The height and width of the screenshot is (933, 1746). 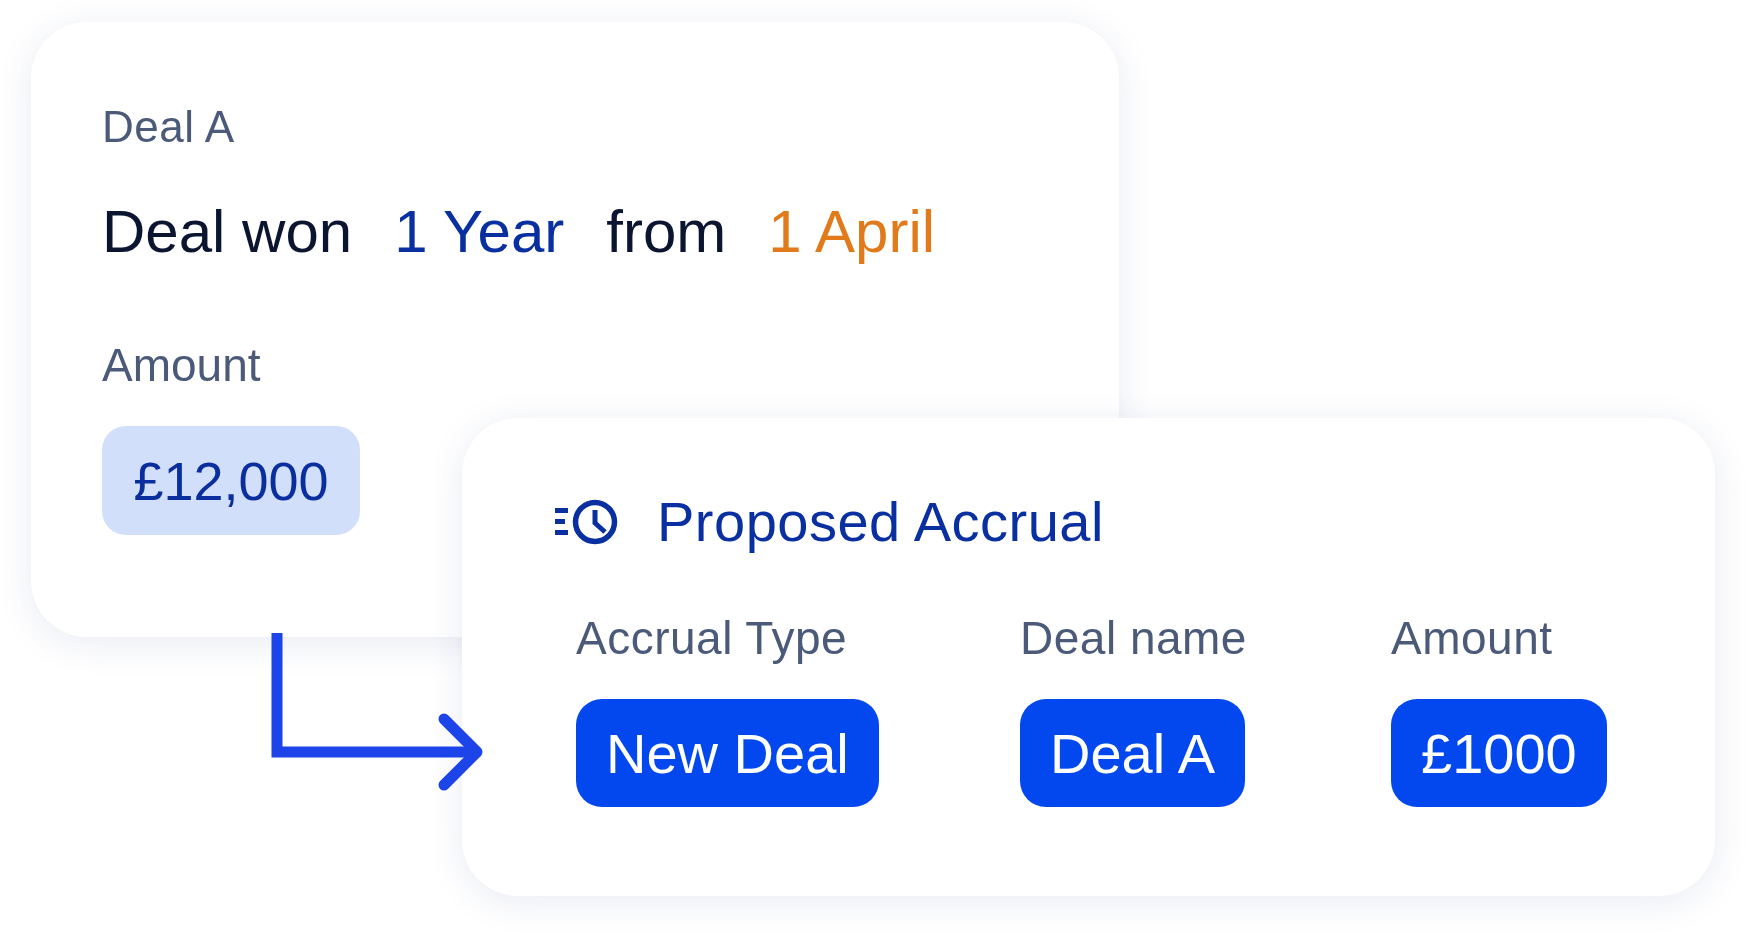 What do you see at coordinates (169, 127) in the screenshot?
I see `deal-title: Deal A` at bounding box center [169, 127].